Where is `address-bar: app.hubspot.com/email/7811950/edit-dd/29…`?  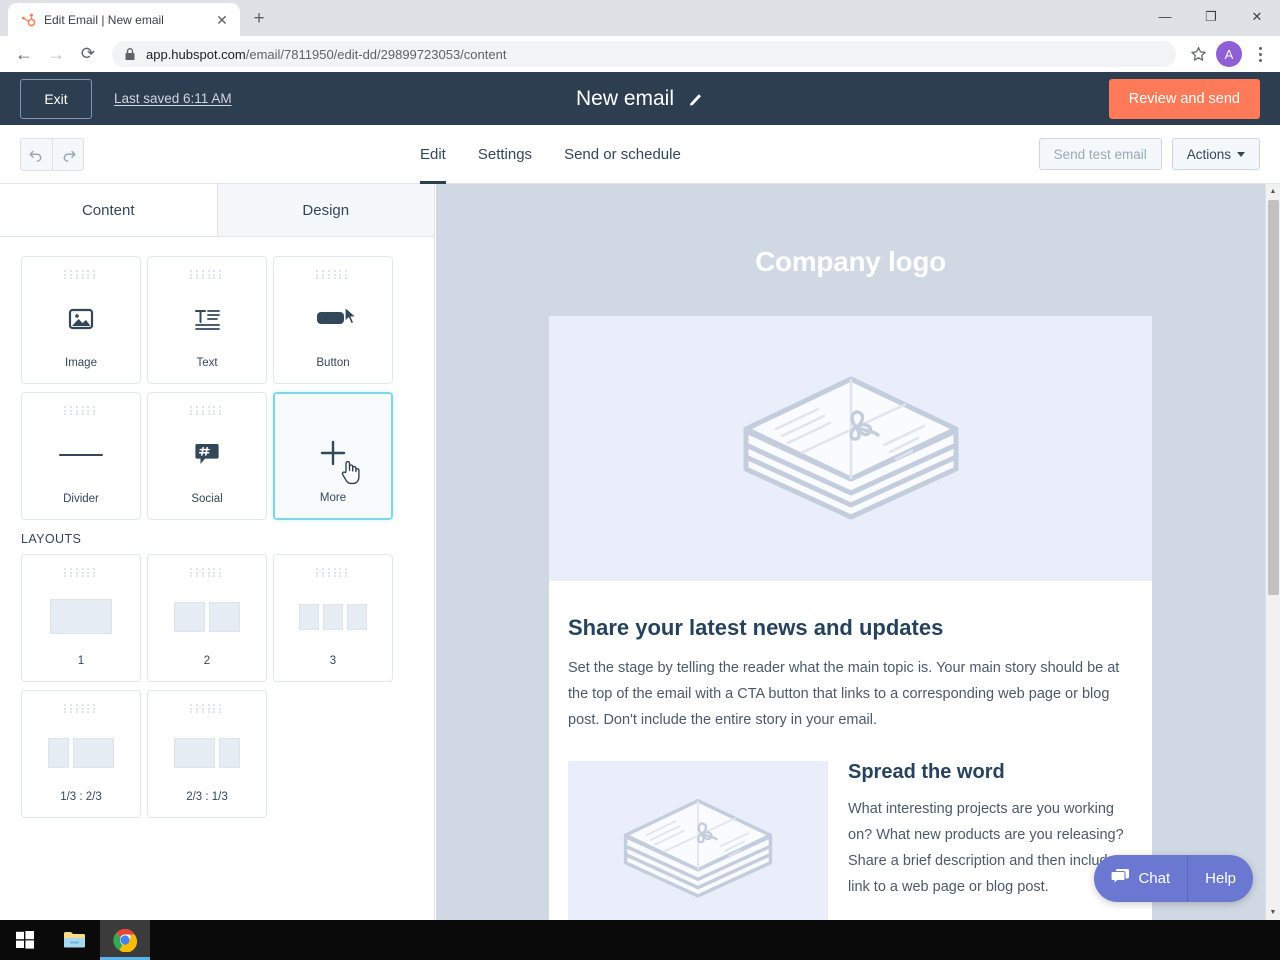
address-bar: app.hubspot.com/email/7811950/edit-dd/29… is located at coordinates (644, 54).